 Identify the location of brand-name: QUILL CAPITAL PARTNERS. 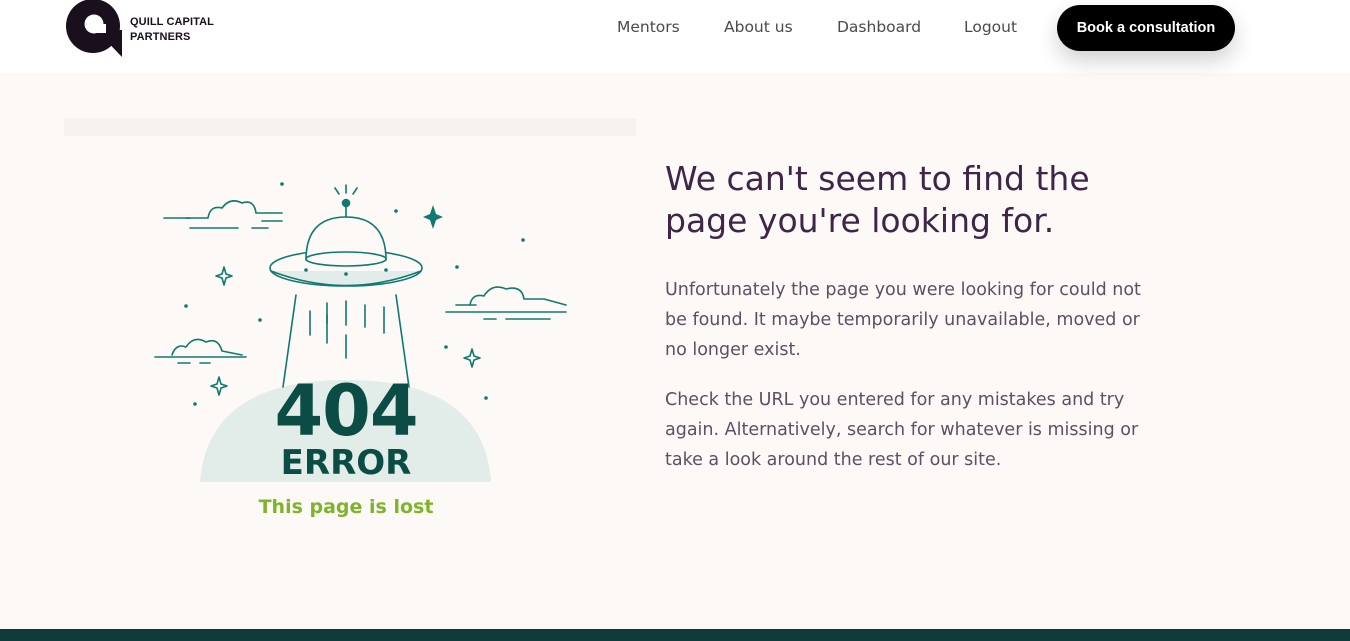
(172, 30).